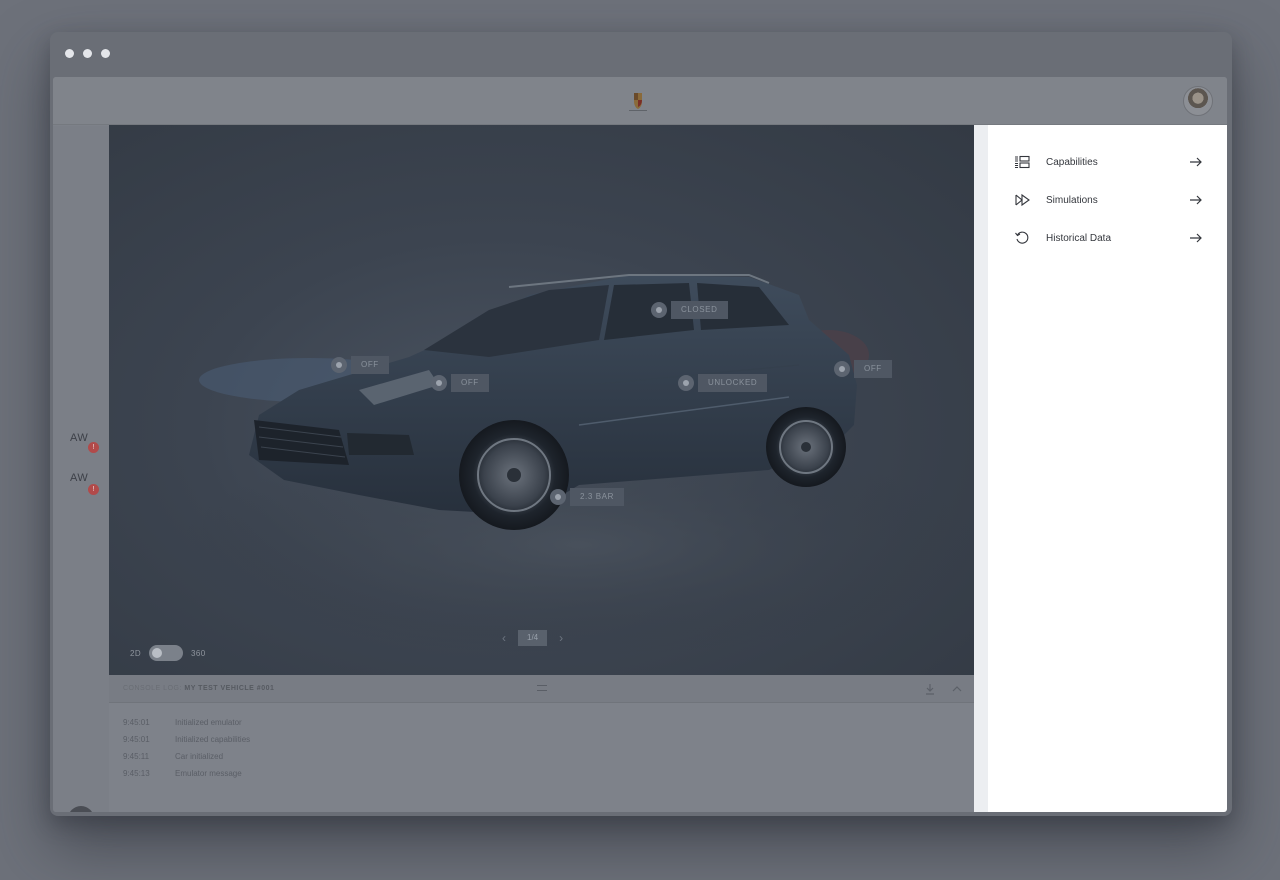 The image size is (1280, 880). Describe the element at coordinates (699, 310) in the screenshot. I see `tag-label: CLOSED` at that location.